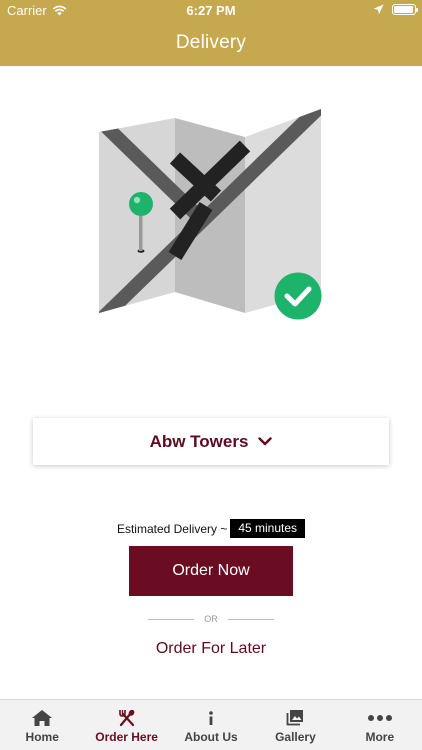 The width and height of the screenshot is (422, 750). Describe the element at coordinates (211, 571) in the screenshot. I see `order-now-button: Order Now` at that location.